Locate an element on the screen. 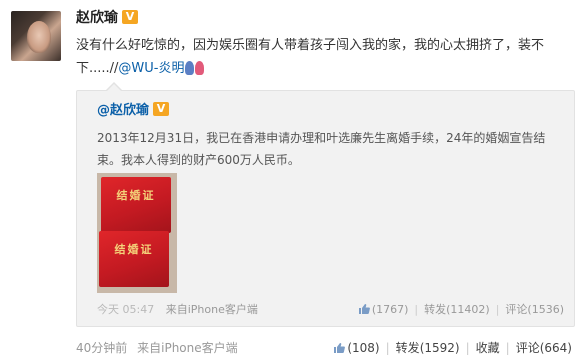 Image resolution: width=586 pixels, height=362 pixels. repost-like-count: (1767) is located at coordinates (390, 309).